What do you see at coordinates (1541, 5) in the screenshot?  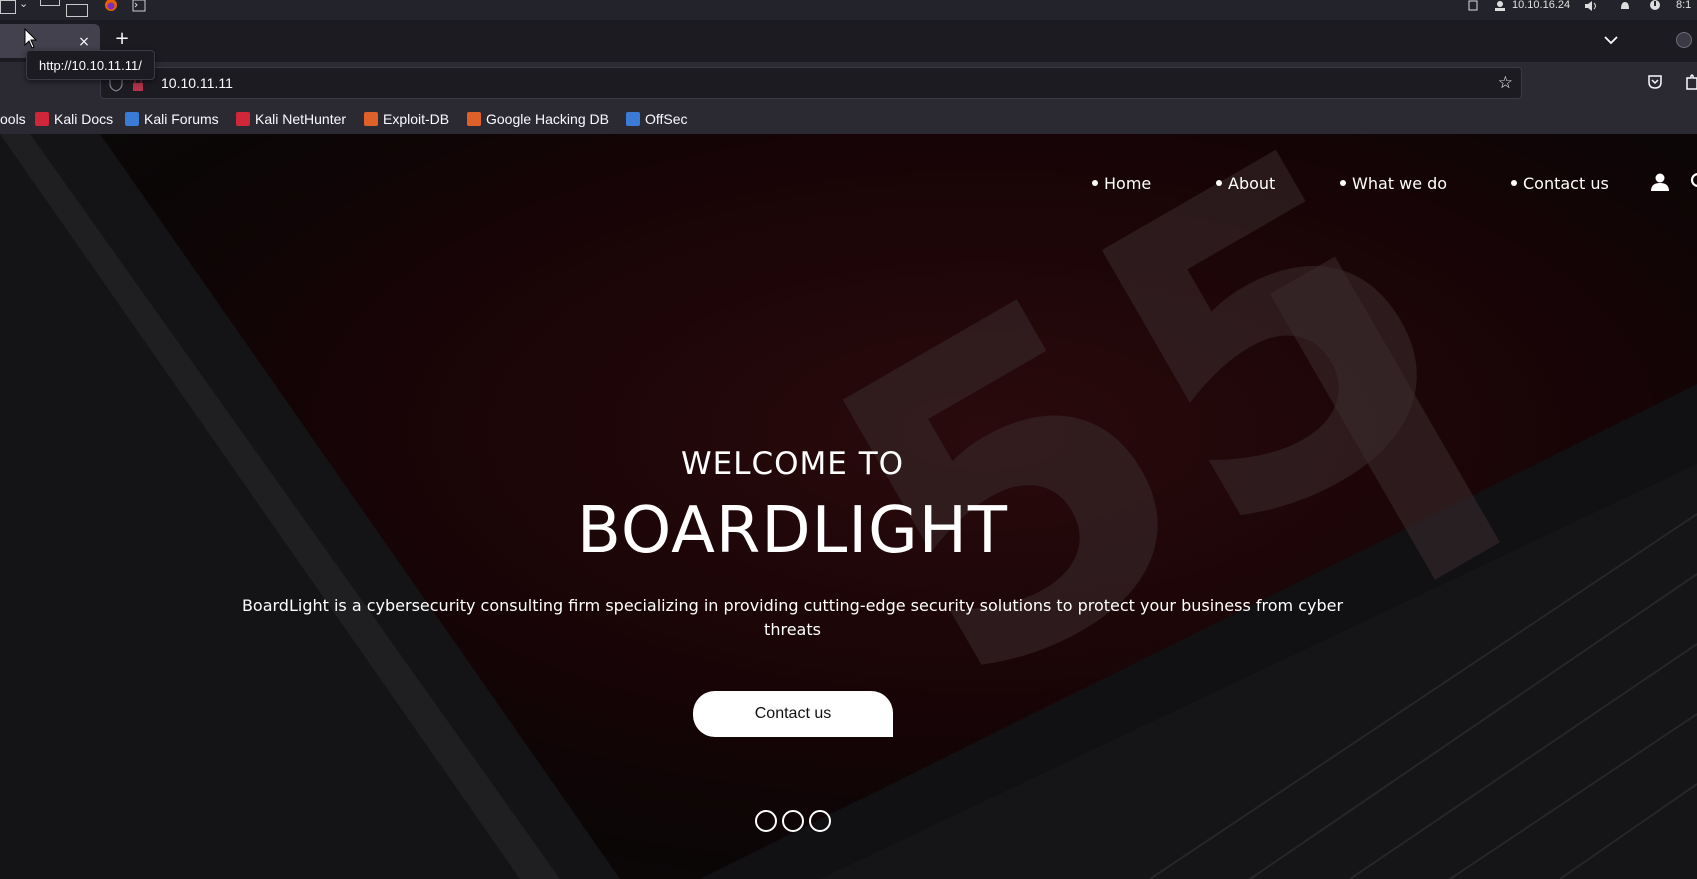 I see `ip-address: 10.10.16.24` at bounding box center [1541, 5].